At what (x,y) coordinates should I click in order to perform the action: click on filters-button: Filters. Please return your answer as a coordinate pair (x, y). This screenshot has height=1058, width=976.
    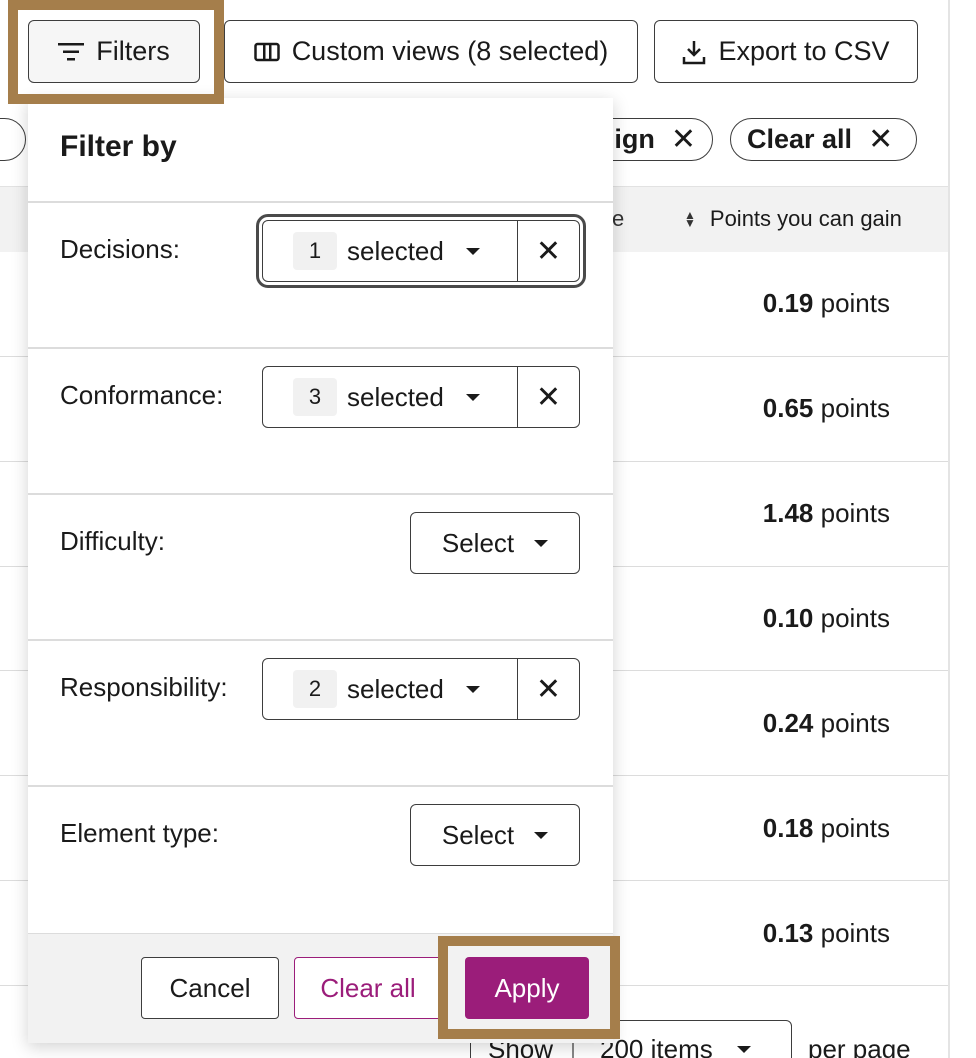
    Looking at the image, I should click on (114, 51).